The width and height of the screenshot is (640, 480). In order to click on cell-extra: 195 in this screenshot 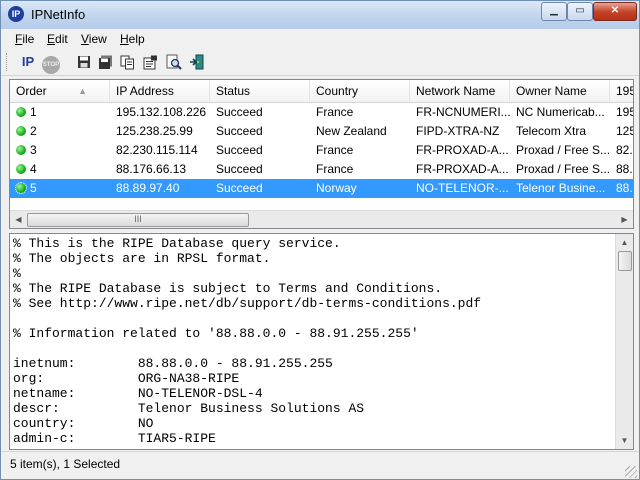, I will do `click(624, 112)`.